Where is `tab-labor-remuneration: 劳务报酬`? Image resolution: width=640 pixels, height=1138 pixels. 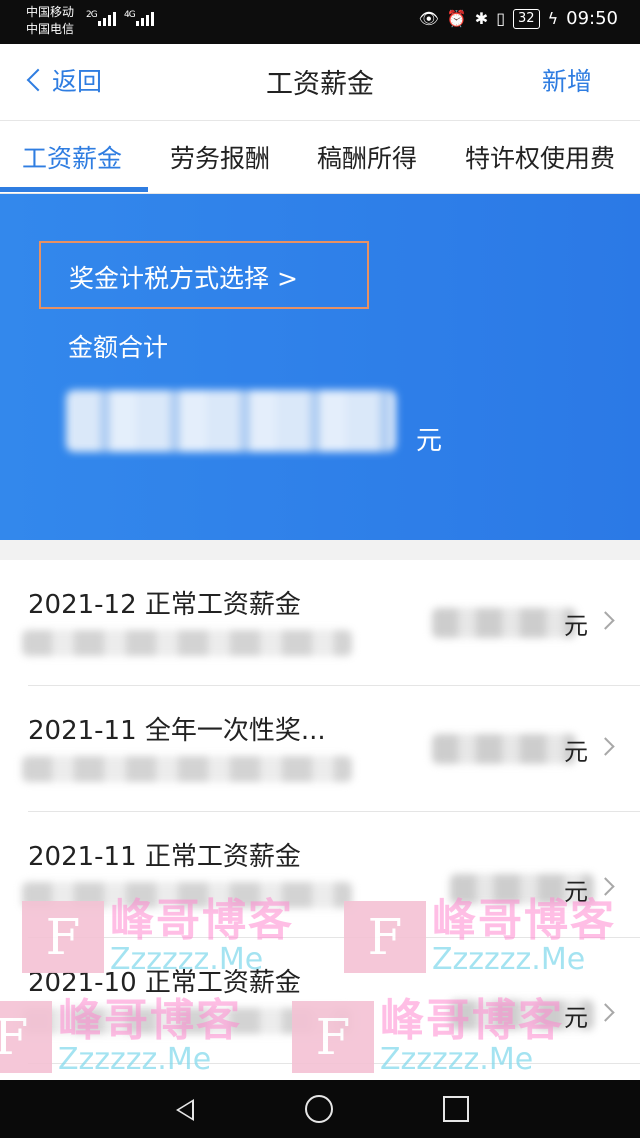
tab-labor-remuneration: 劳务报酬 is located at coordinates (220, 157).